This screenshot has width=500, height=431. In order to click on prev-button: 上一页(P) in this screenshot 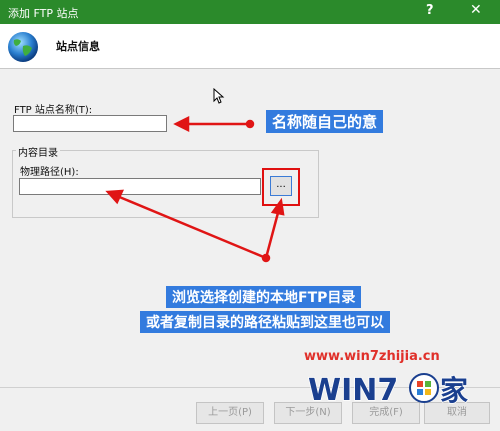, I will do `click(230, 413)`.